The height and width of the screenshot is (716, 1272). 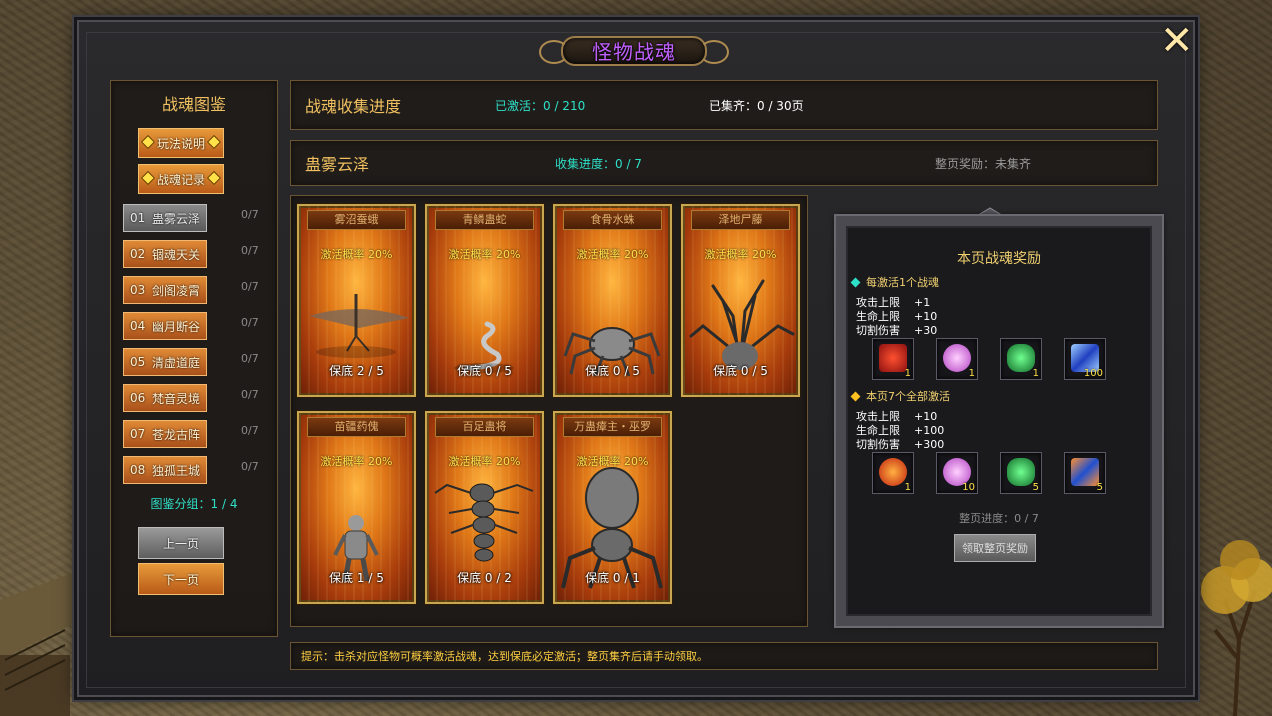 What do you see at coordinates (893, 359) in the screenshot?
I see `red-book-icon: 1` at bounding box center [893, 359].